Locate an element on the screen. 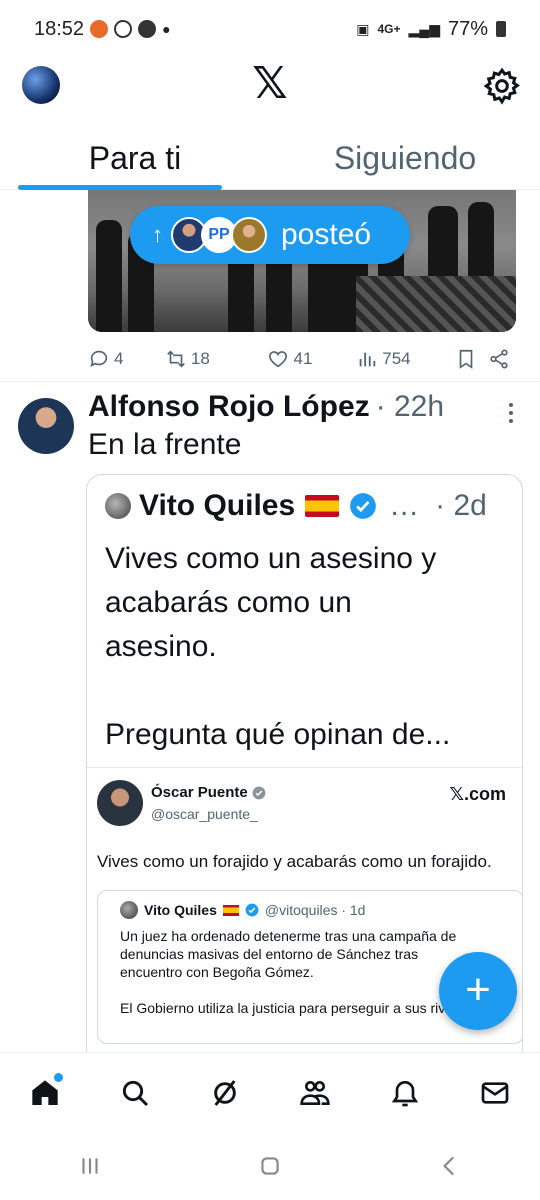  home-system-button is located at coordinates (270, 1166).